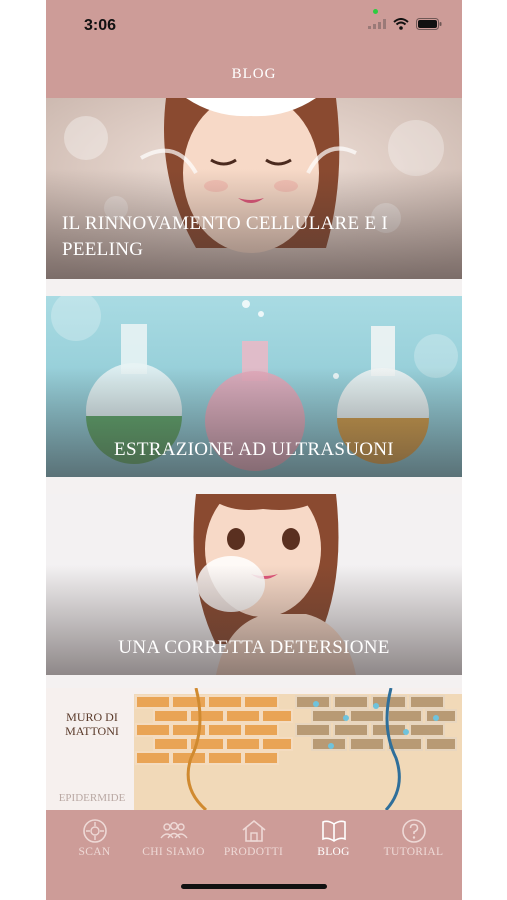 This screenshot has height=900, width=507. Describe the element at coordinates (92, 724) in the screenshot. I see `article-label-top: MURO DI MATTONI` at that location.